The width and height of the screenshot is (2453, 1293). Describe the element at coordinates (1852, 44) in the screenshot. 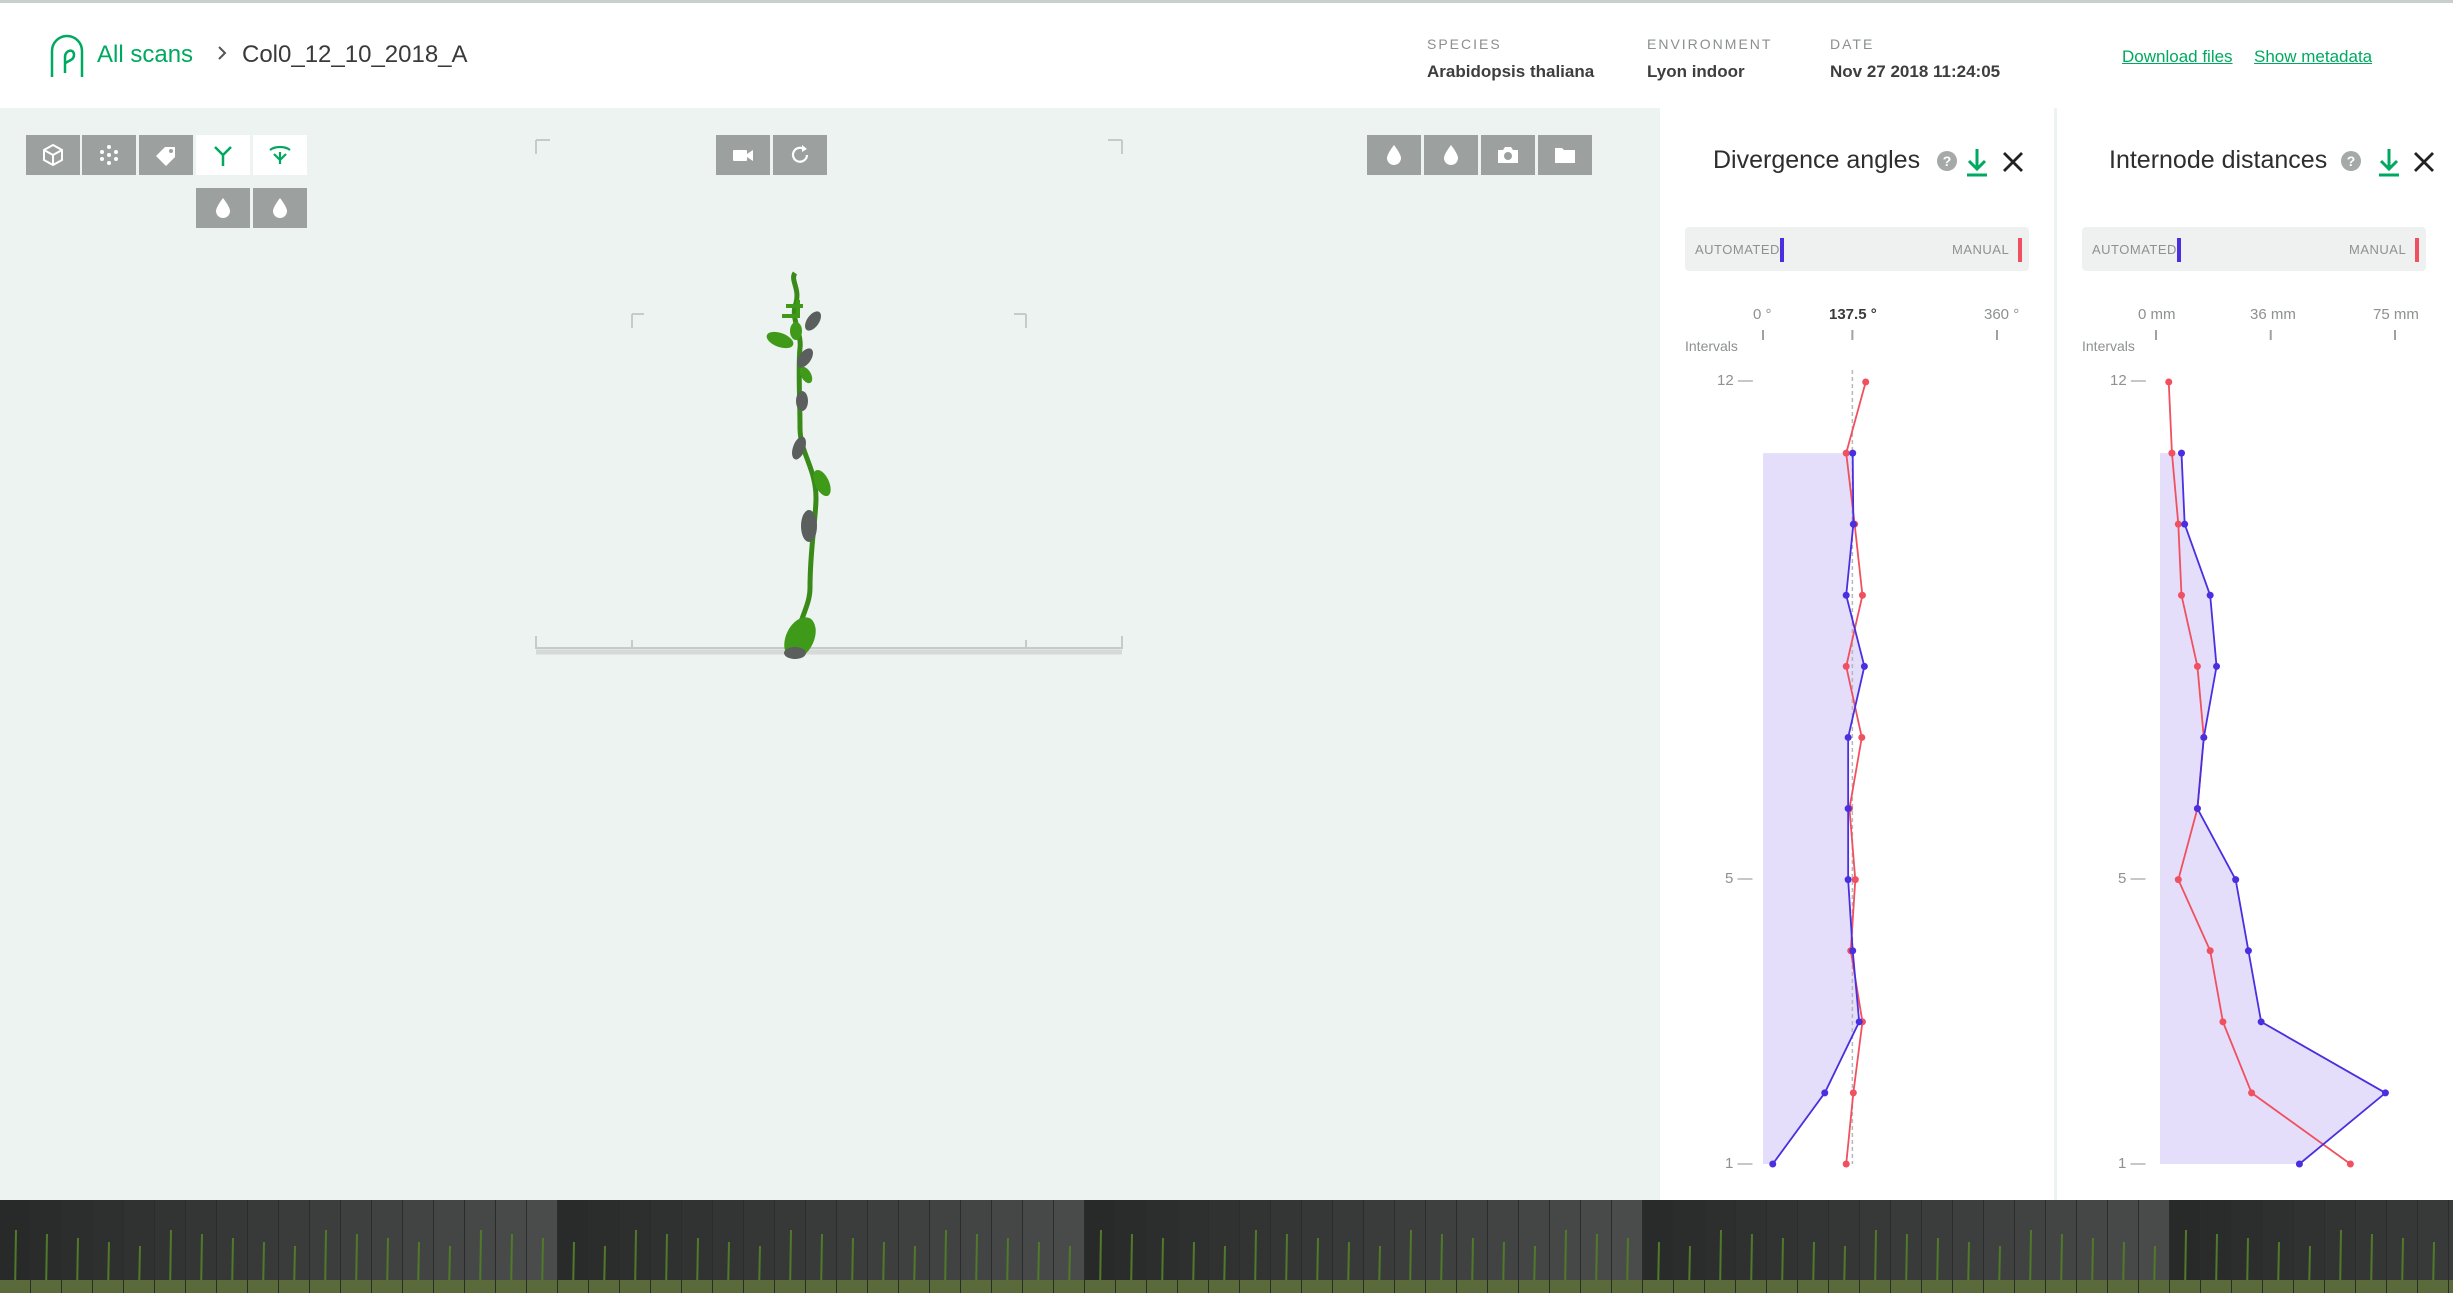

I see `date-label: DATE` at that location.